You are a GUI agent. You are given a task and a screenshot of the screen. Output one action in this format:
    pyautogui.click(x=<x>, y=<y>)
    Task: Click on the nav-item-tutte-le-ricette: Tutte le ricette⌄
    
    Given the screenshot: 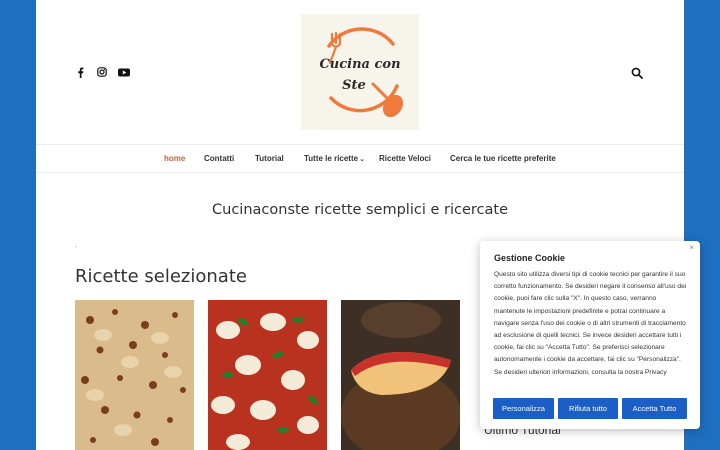 What is the action you would take?
    pyautogui.click(x=334, y=158)
    